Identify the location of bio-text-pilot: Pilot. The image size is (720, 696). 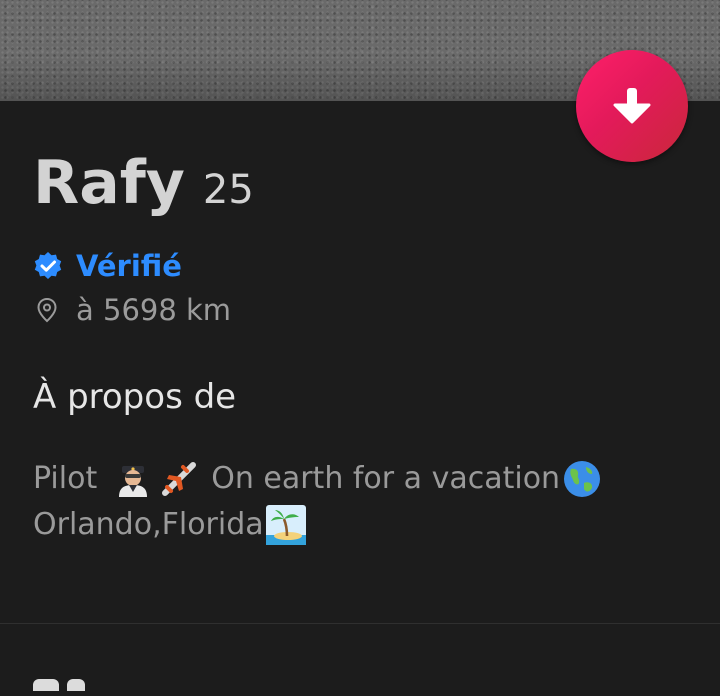
(65, 478).